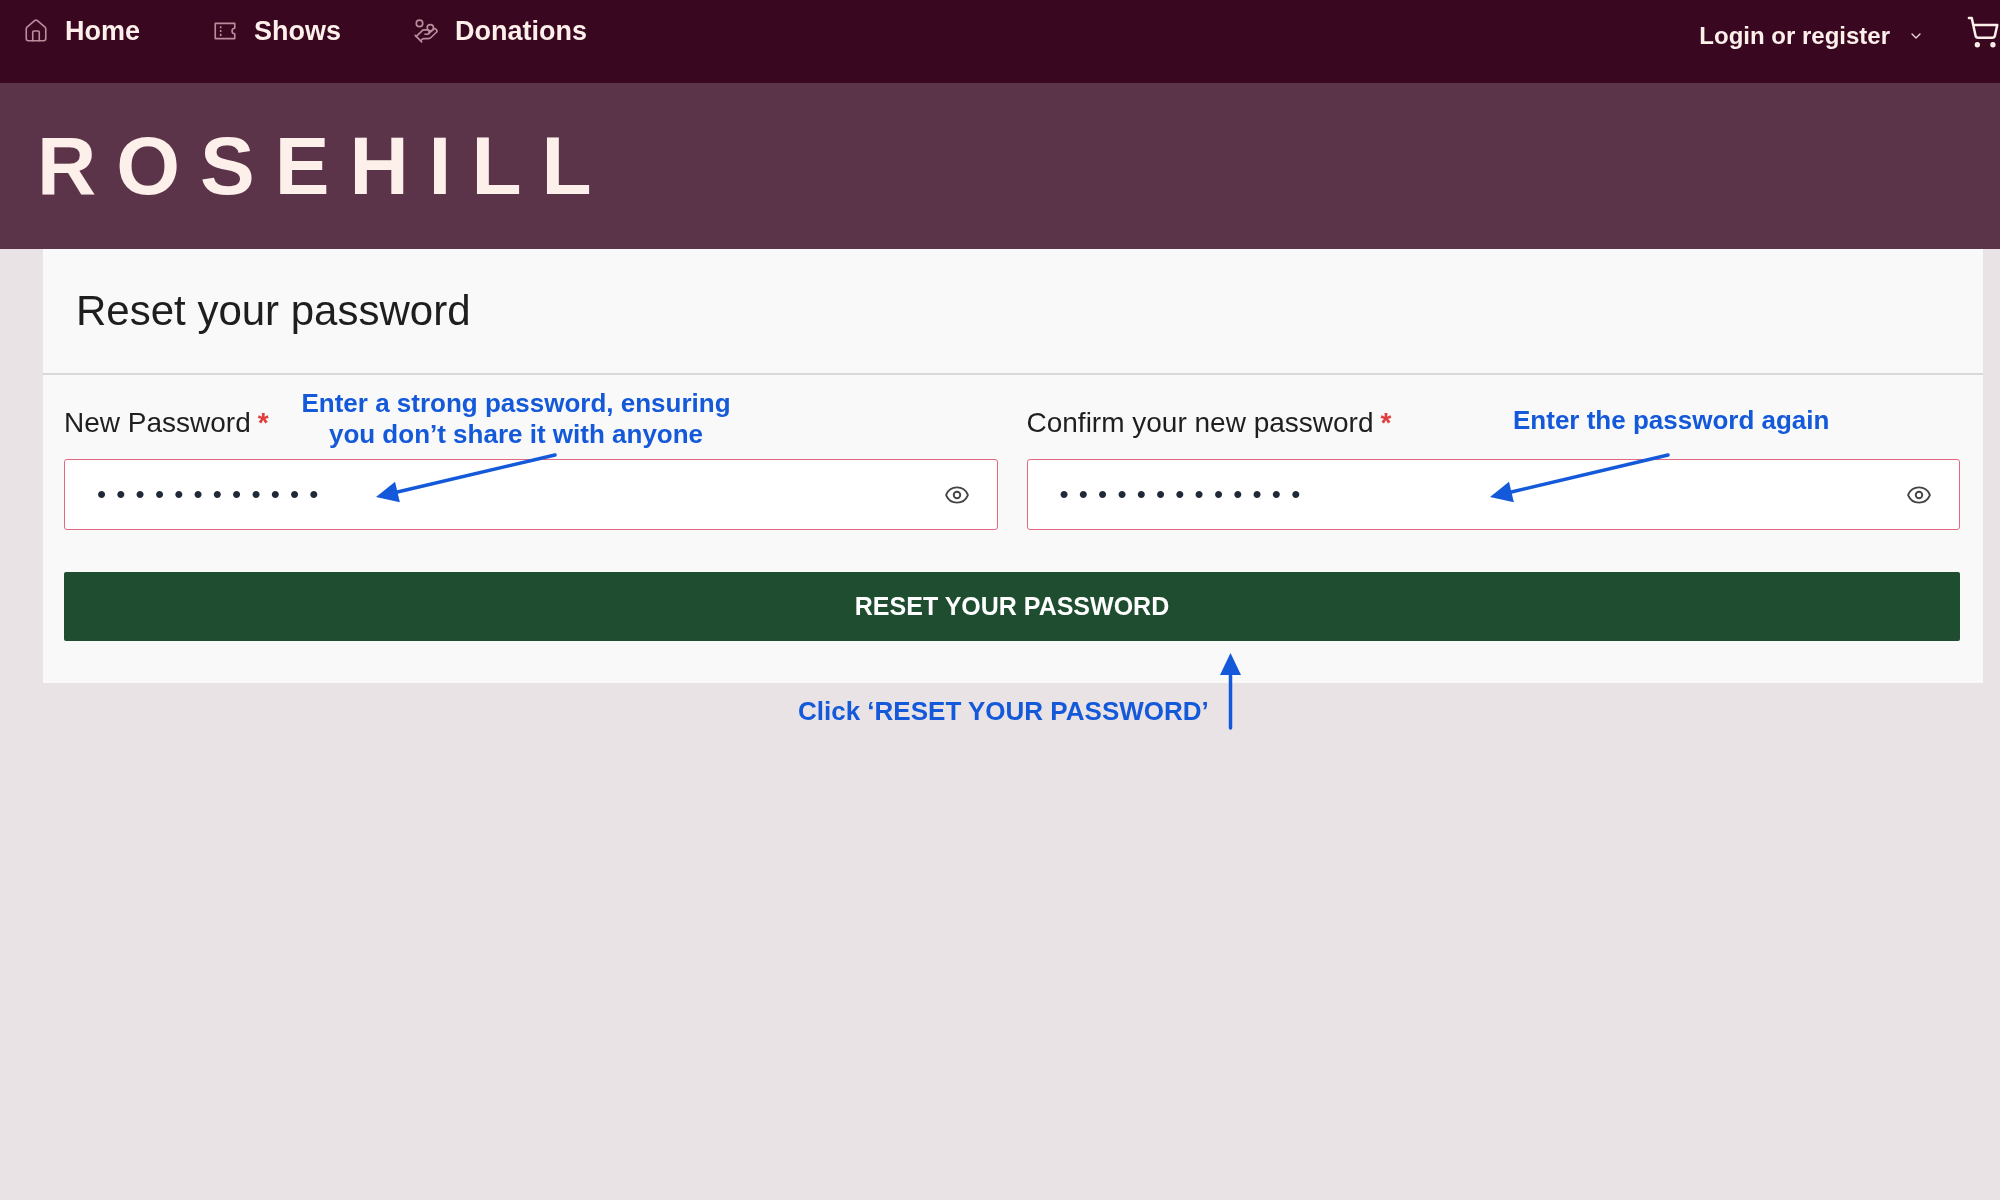  What do you see at coordinates (81, 31) in the screenshot?
I see `nav-link: Home` at bounding box center [81, 31].